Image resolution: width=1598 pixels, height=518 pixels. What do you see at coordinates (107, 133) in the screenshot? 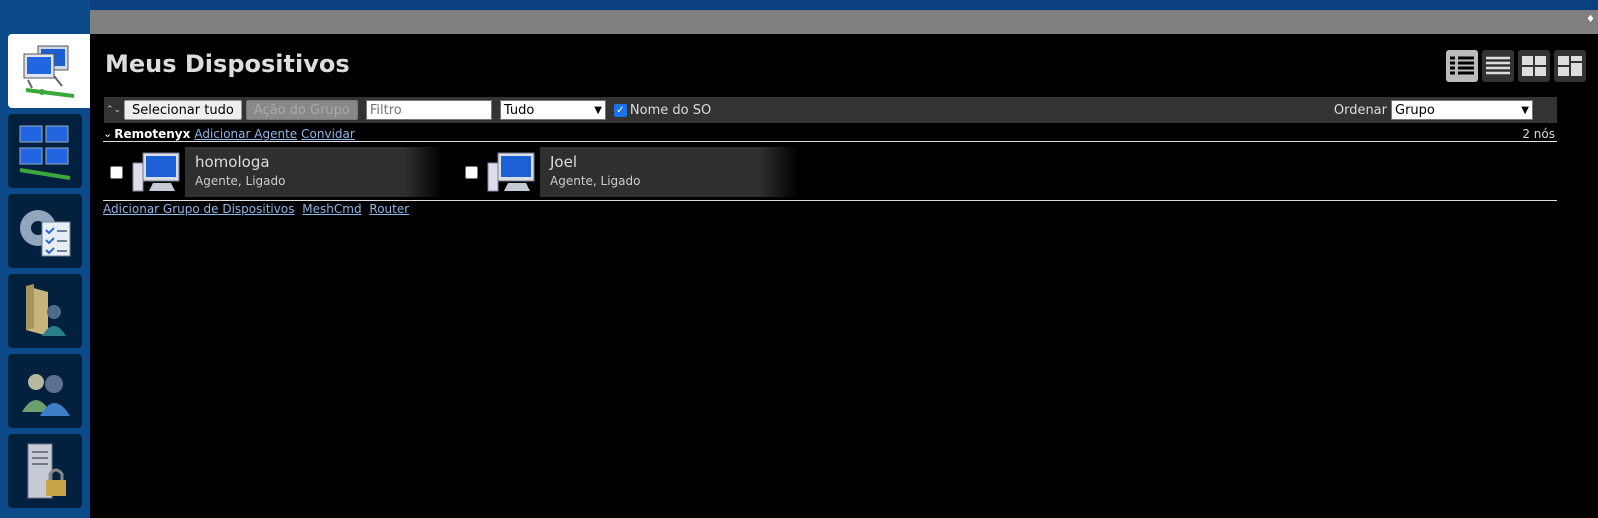
I see `group-collapse-icon: ⌄` at bounding box center [107, 133].